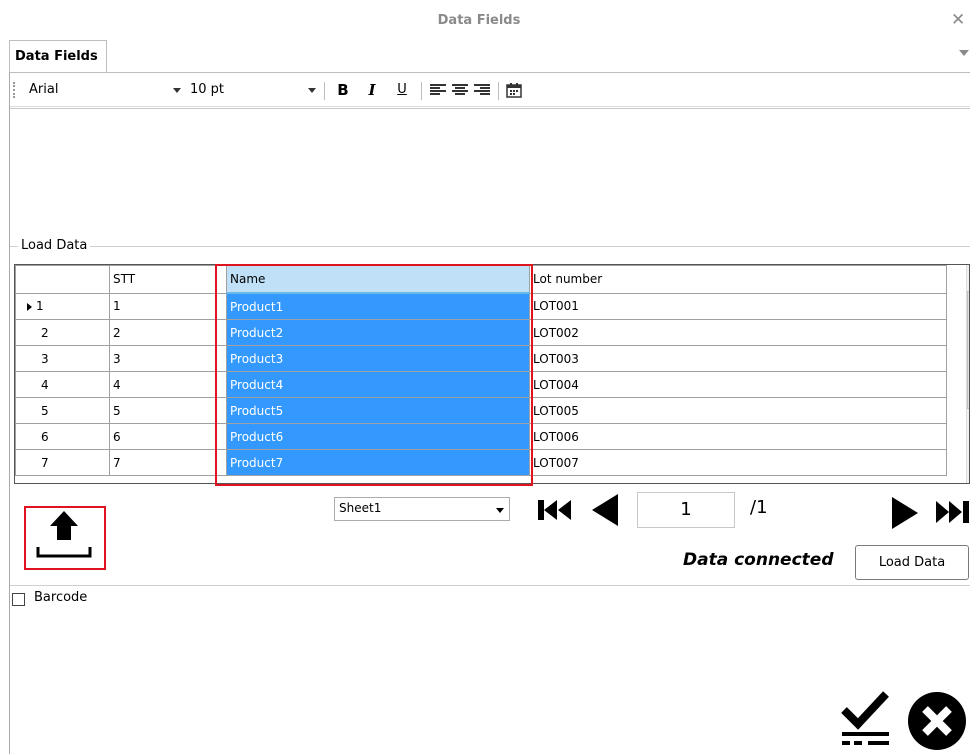 This screenshot has height=756, width=970. Describe the element at coordinates (62, 306) in the screenshot. I see `row-header: 1` at that location.